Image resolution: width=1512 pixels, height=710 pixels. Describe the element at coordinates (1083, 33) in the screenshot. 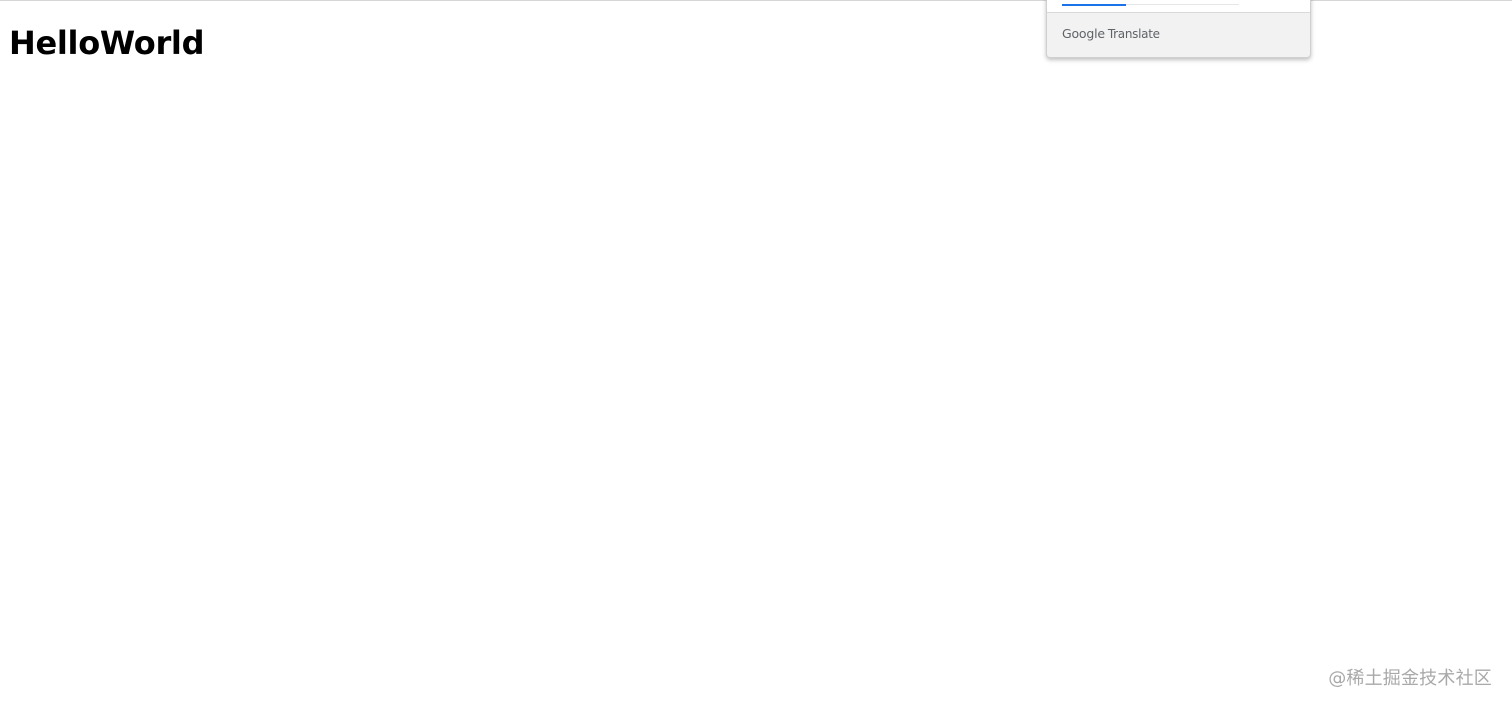

I see `google-logo-text: Google` at that location.